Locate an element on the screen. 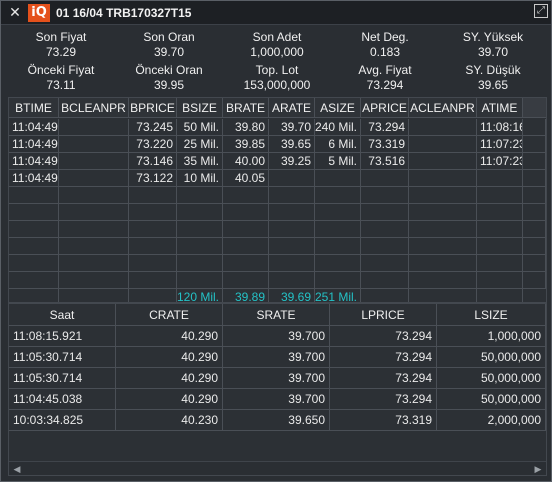 The height and width of the screenshot is (482, 552). summary-label: Net Deg. is located at coordinates (385, 37).